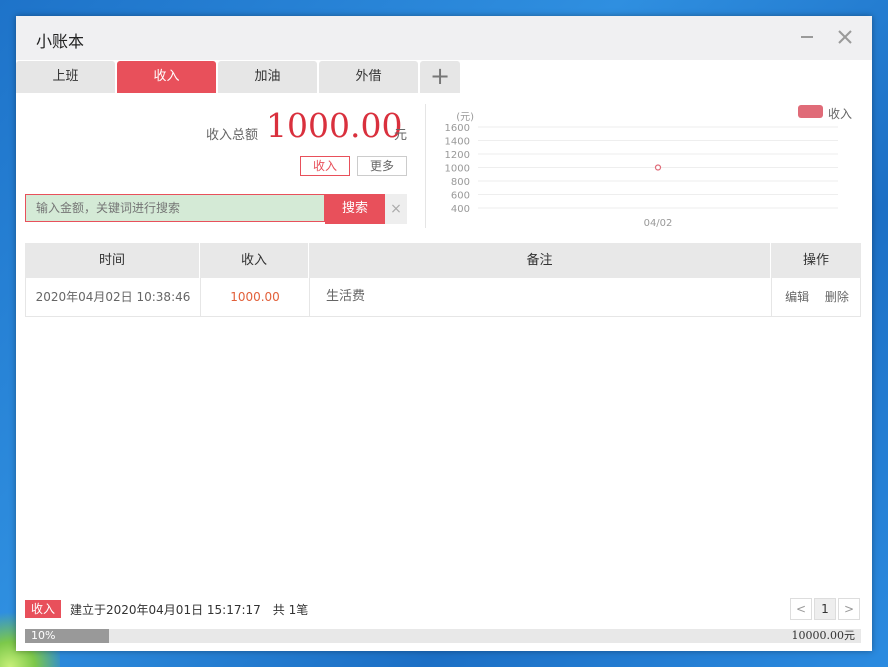  What do you see at coordinates (541, 297) in the screenshot?
I see `row-note: 生活费` at bounding box center [541, 297].